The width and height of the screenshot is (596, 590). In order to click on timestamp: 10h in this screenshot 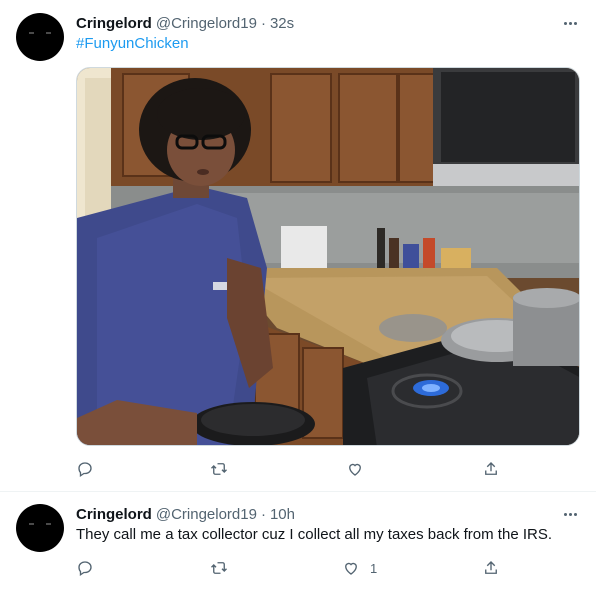, I will do `click(282, 514)`.